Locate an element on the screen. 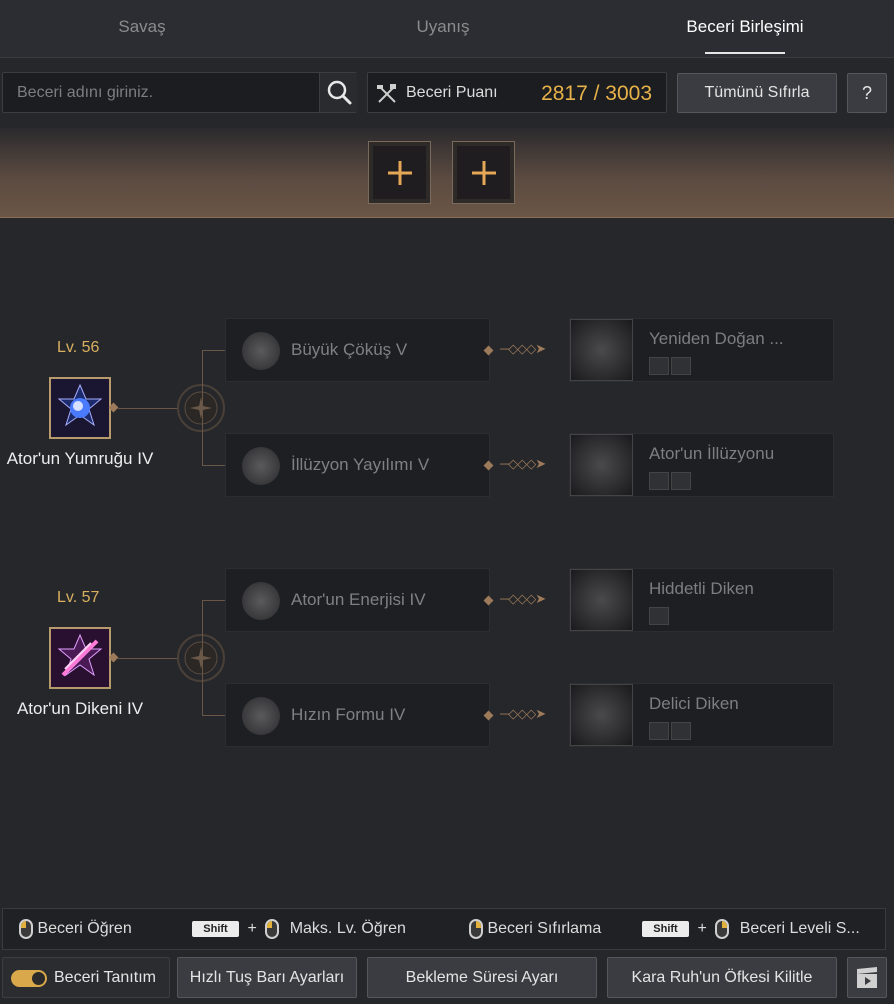  search-box: Beceri adını giriniz. is located at coordinates (179, 92).